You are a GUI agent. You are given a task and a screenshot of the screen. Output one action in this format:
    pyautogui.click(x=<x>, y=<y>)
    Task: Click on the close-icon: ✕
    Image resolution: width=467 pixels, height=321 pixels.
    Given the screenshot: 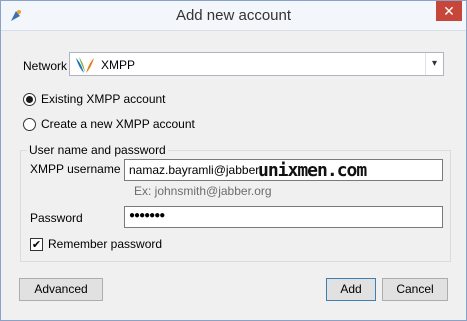 What is the action you would take?
    pyautogui.click(x=449, y=11)
    